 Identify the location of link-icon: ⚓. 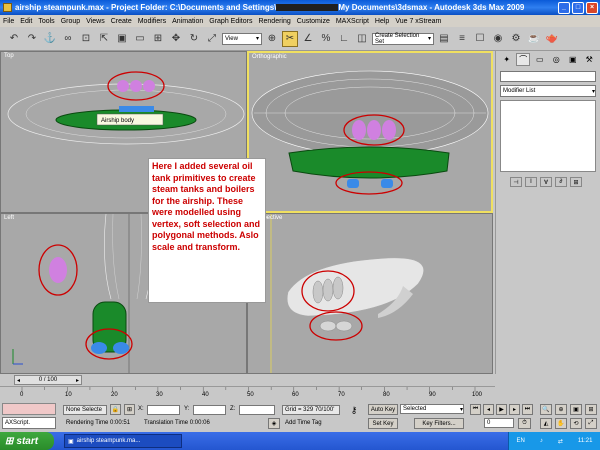
(50, 39).